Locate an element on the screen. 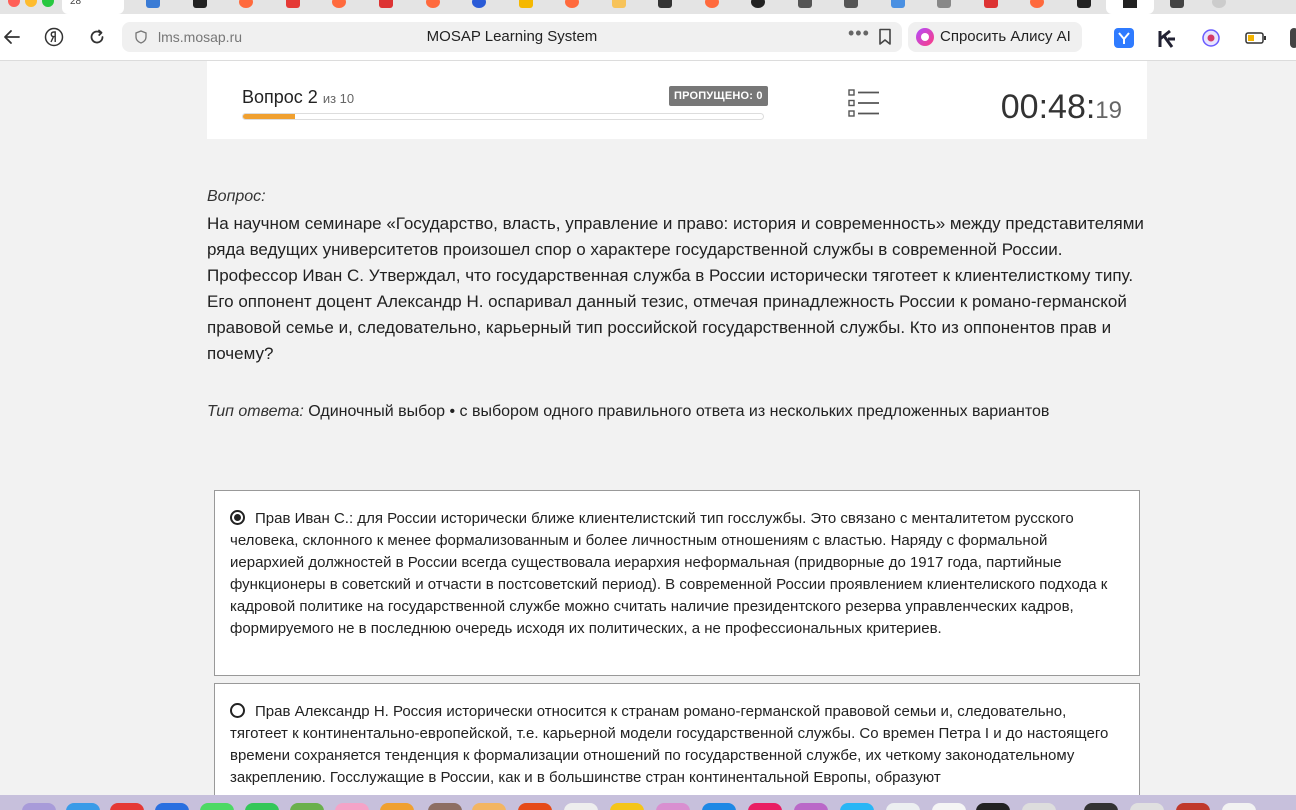 The image size is (1296, 810). close-window-icon is located at coordinates (14, 3).